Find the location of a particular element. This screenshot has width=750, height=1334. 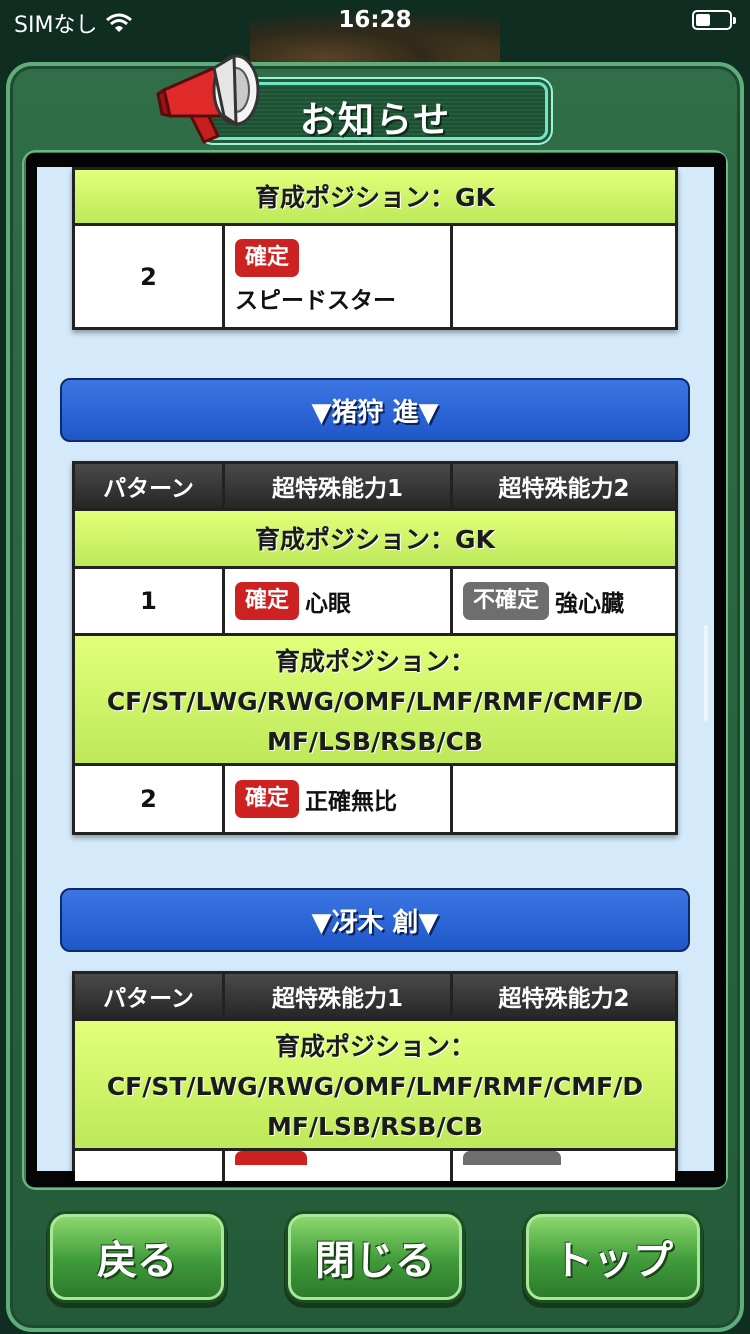

unconfirmed-badge is located at coordinates (512, 1158).